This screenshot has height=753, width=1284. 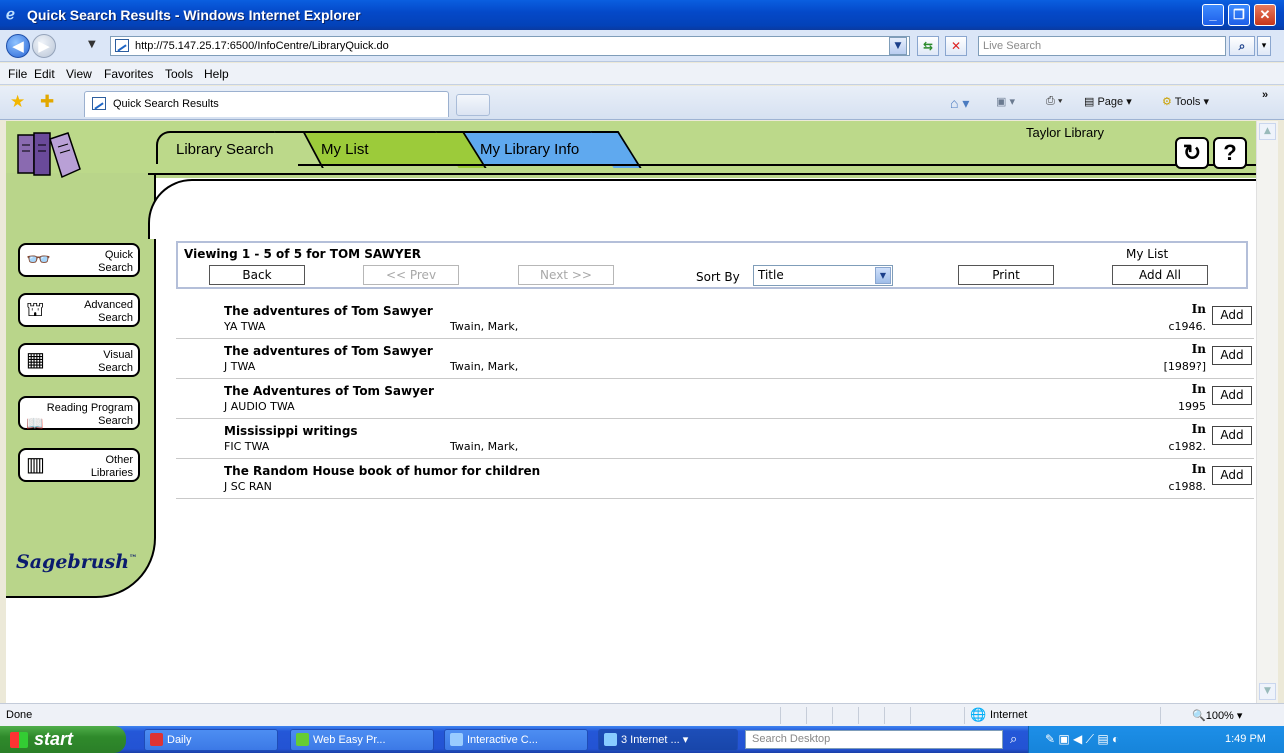 I want to click on start-button: start, so click(x=63, y=739).